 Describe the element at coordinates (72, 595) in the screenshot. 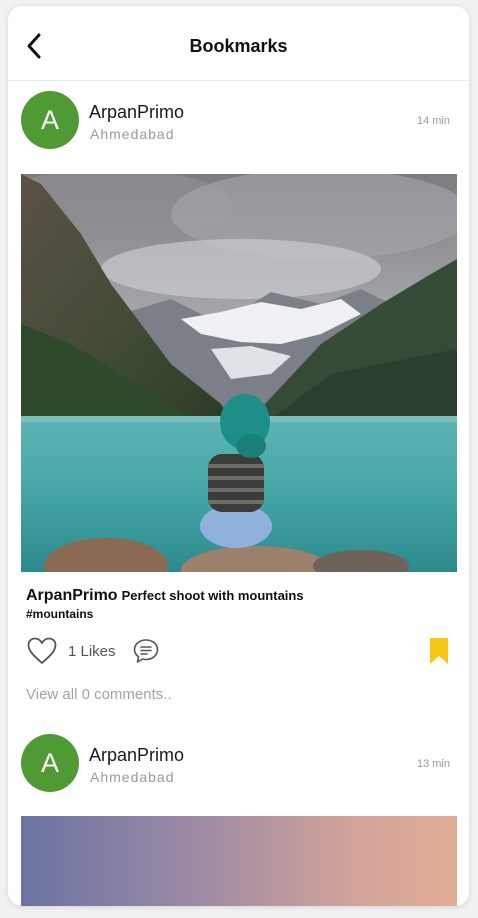

I see `caption-username: ArpanPrimo` at that location.